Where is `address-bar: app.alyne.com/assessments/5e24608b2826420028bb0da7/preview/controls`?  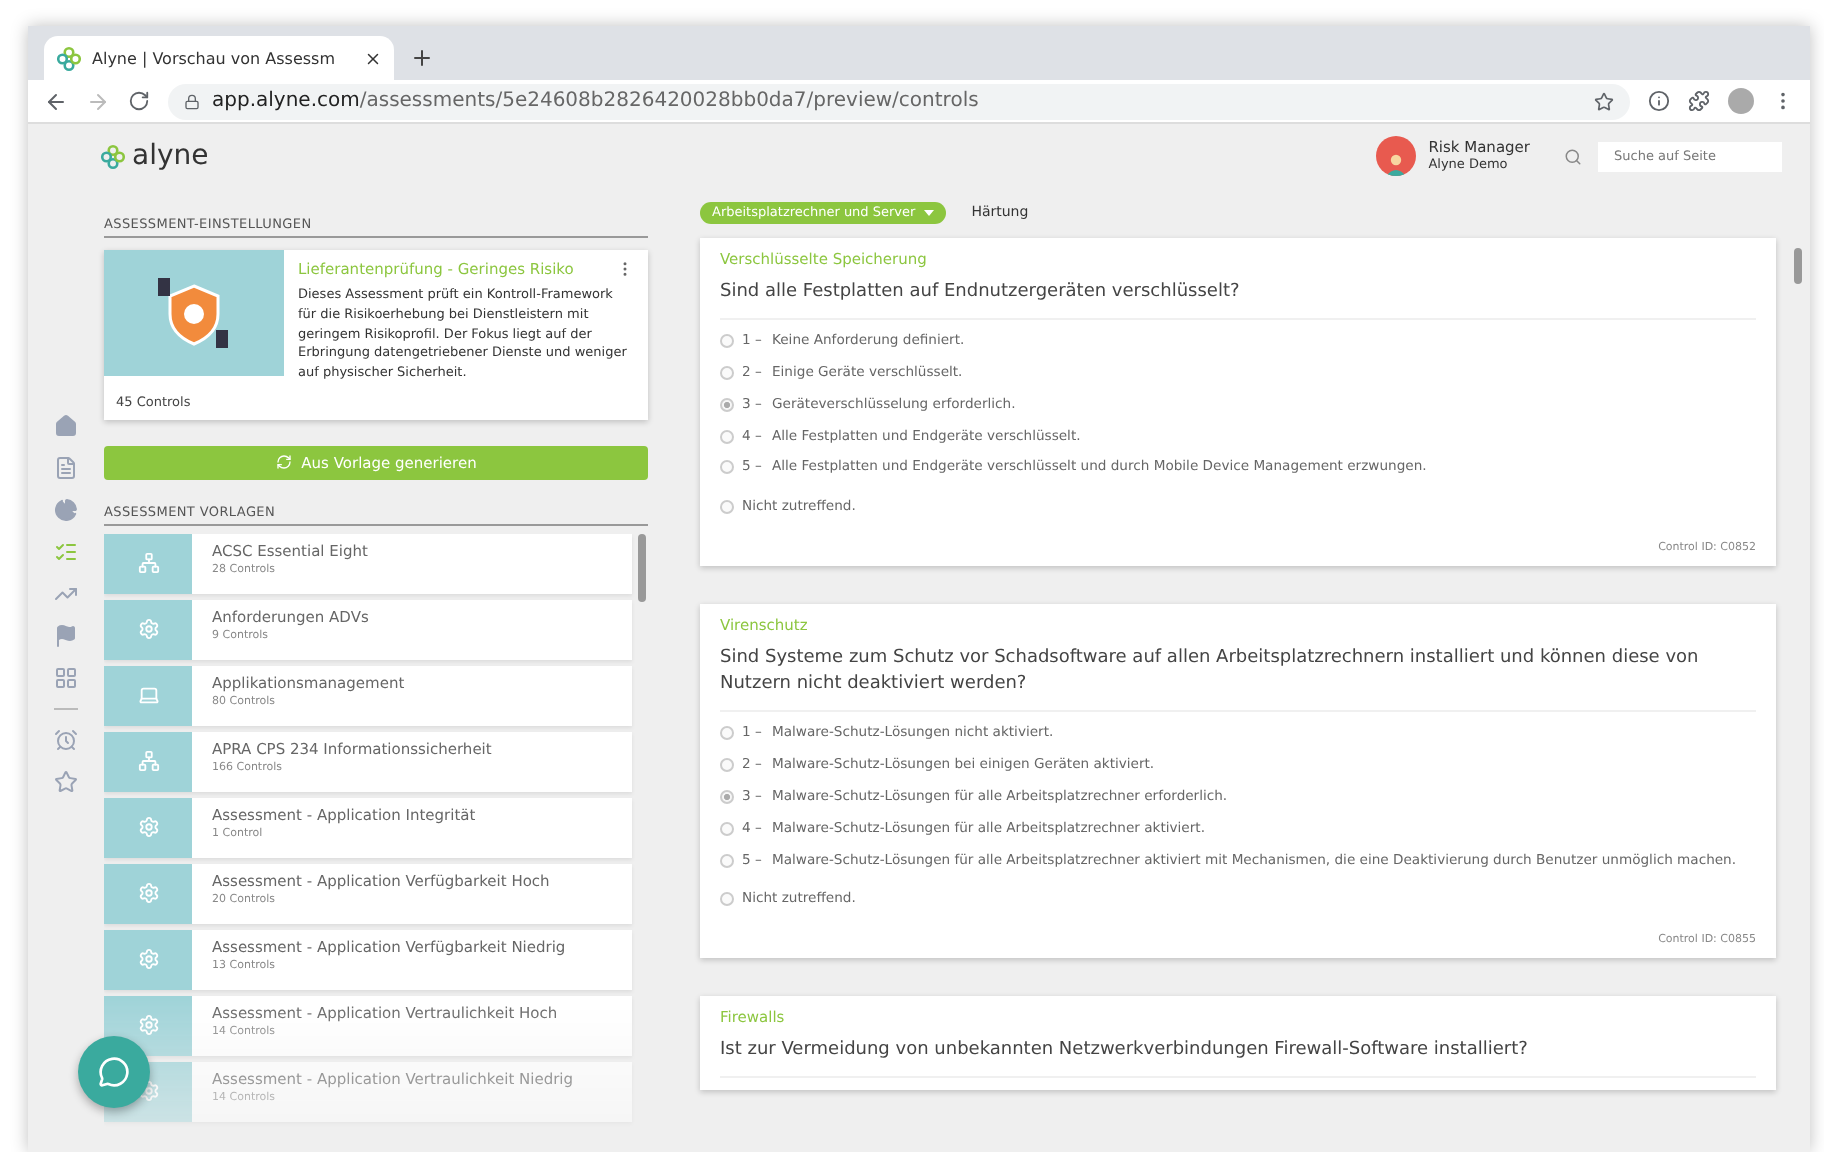
address-bar: app.alyne.com/assessments/5e24608b2826420028bb0da7/preview/controls is located at coordinates (899, 101).